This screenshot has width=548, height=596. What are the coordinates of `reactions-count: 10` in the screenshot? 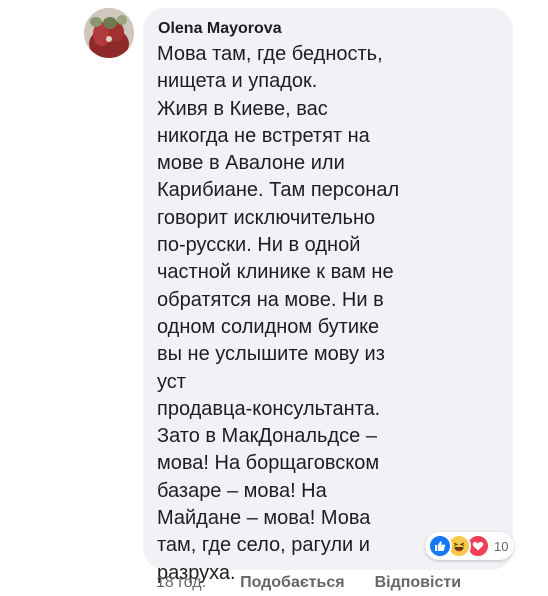 It's located at (501, 546).